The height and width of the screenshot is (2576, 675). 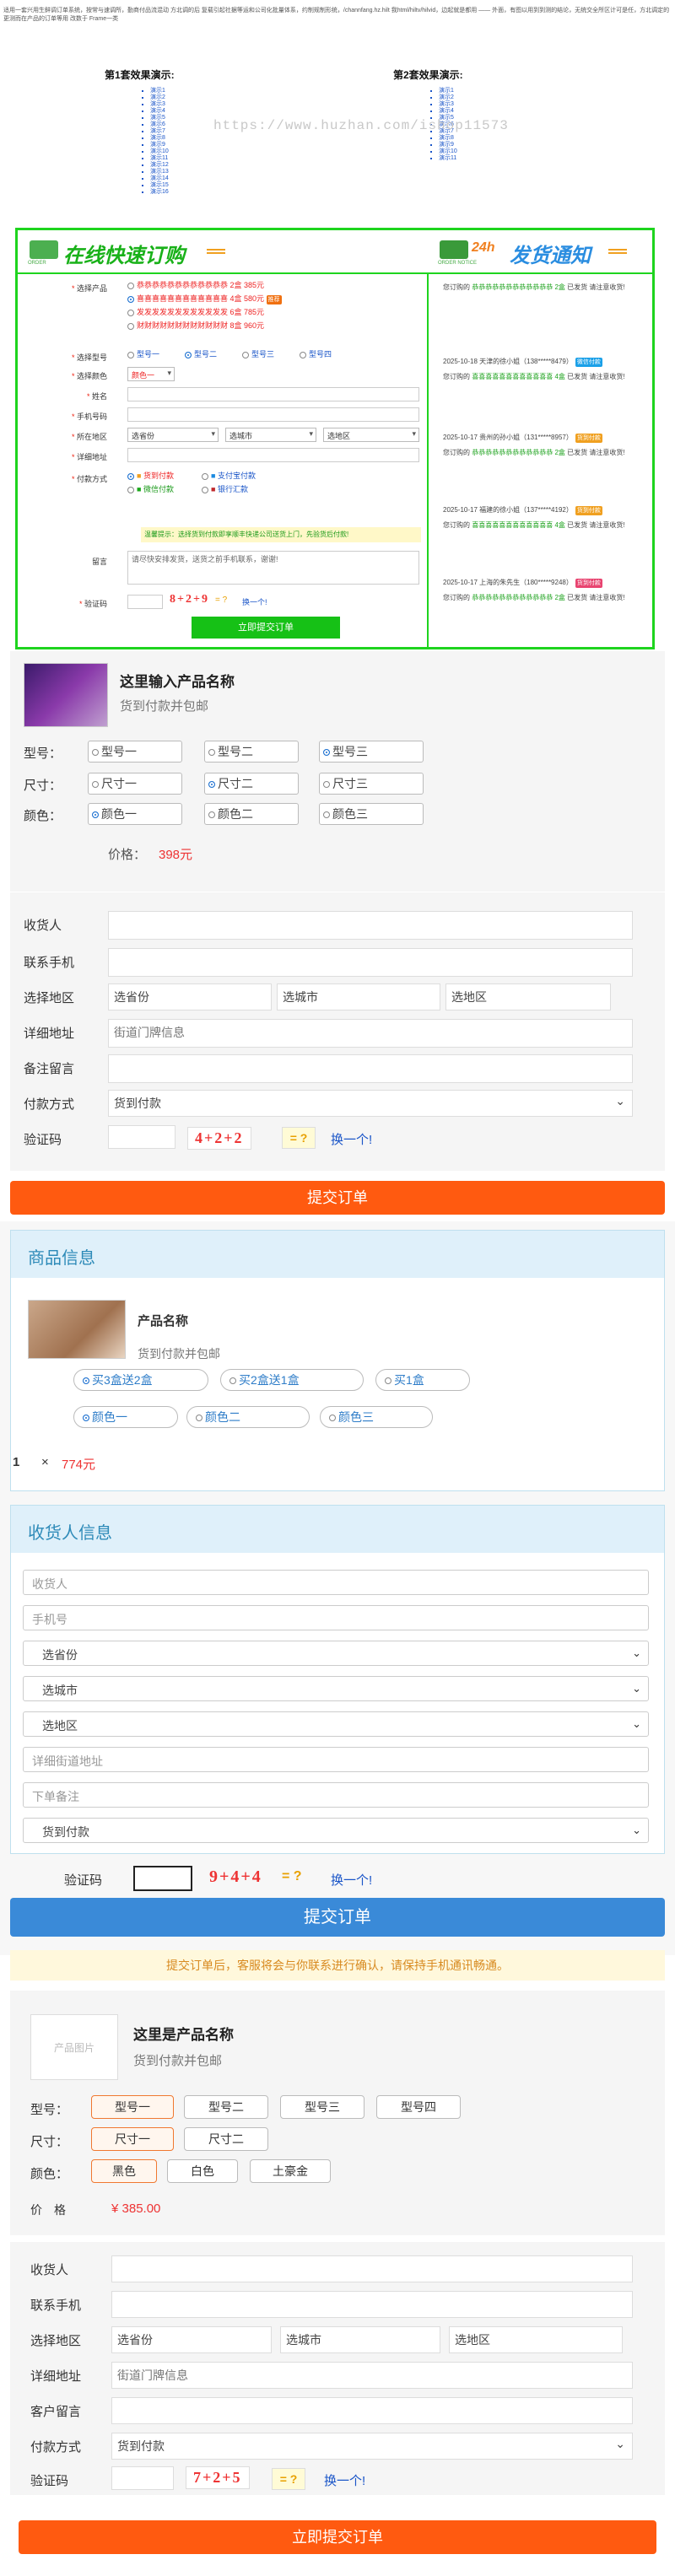 I want to click on size-chip-3: 尺寸三, so click(x=371, y=784).